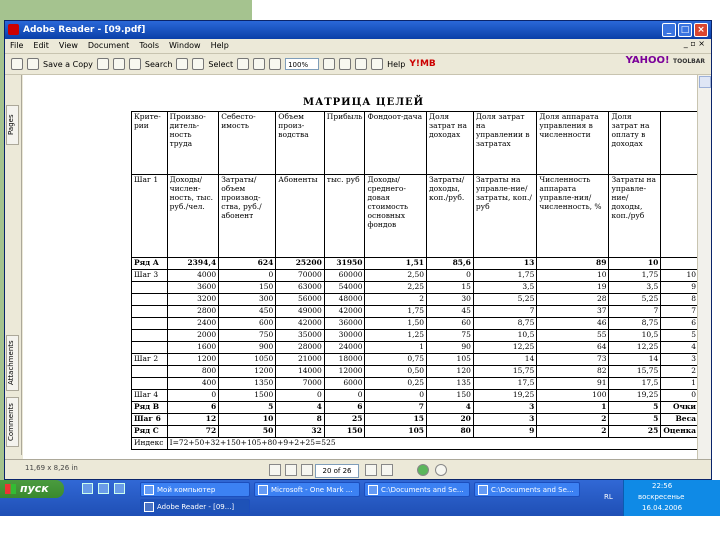  I want to click on start-button: пуск, so click(32, 489).